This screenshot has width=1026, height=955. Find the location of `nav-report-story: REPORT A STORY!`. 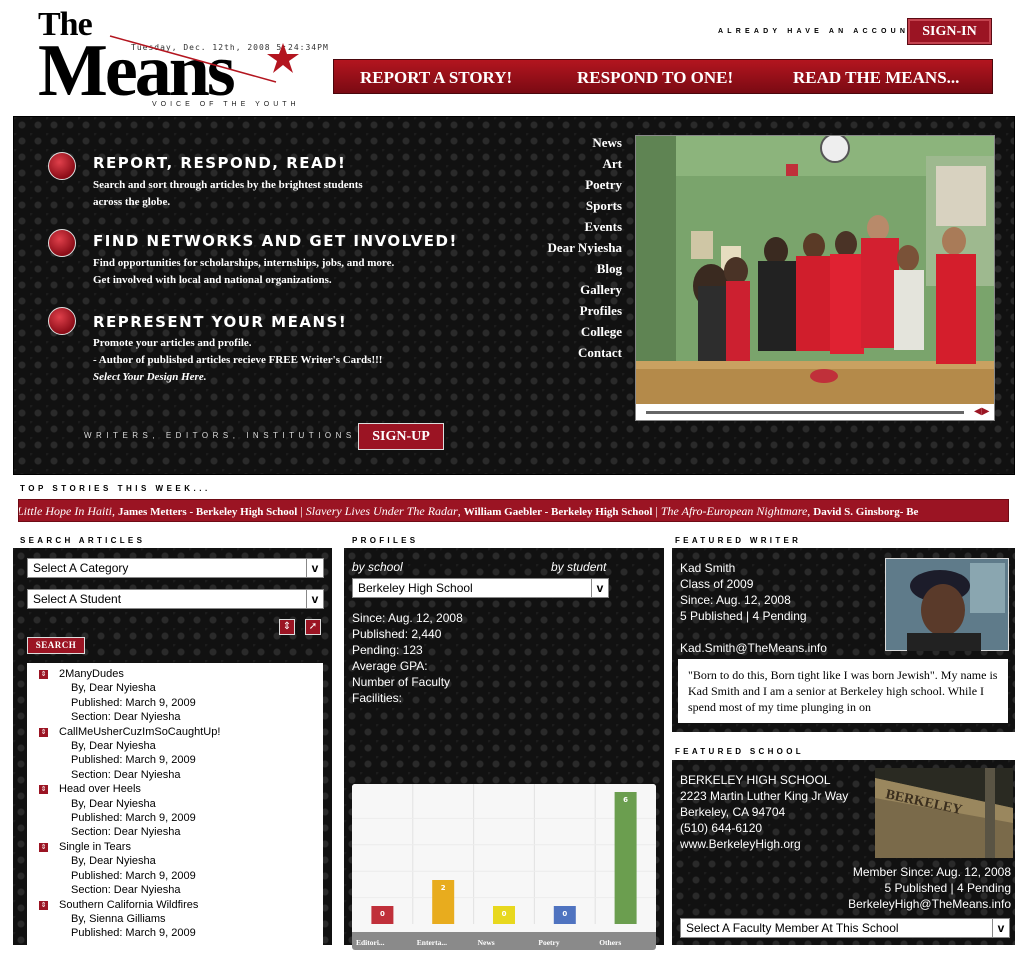

nav-report-story: REPORT A STORY! is located at coordinates (436, 78).